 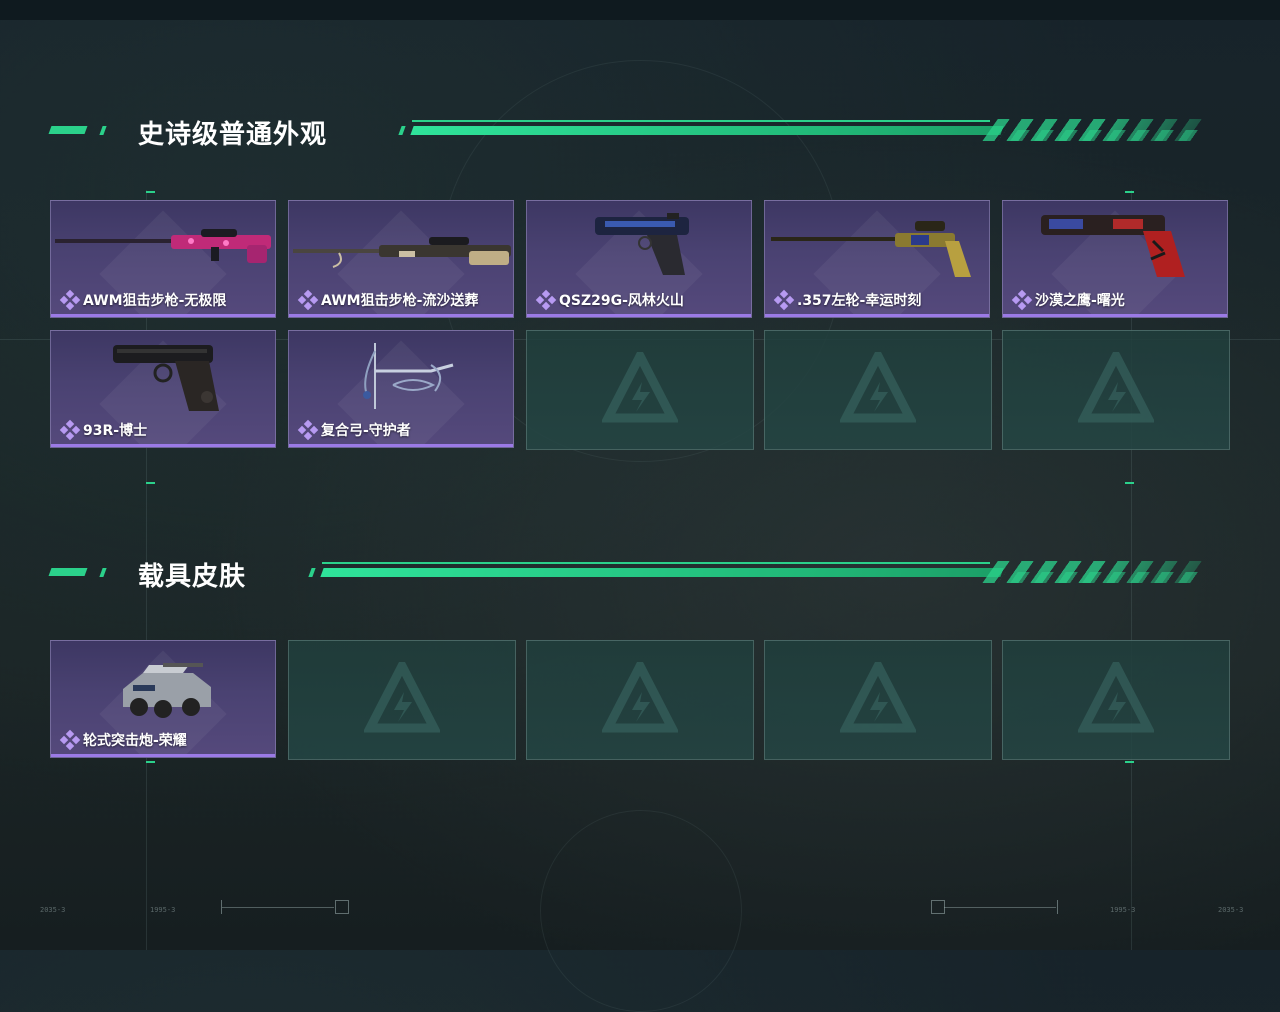 I want to click on skin-name: QSZ29G-风林火山, so click(x=621, y=301).